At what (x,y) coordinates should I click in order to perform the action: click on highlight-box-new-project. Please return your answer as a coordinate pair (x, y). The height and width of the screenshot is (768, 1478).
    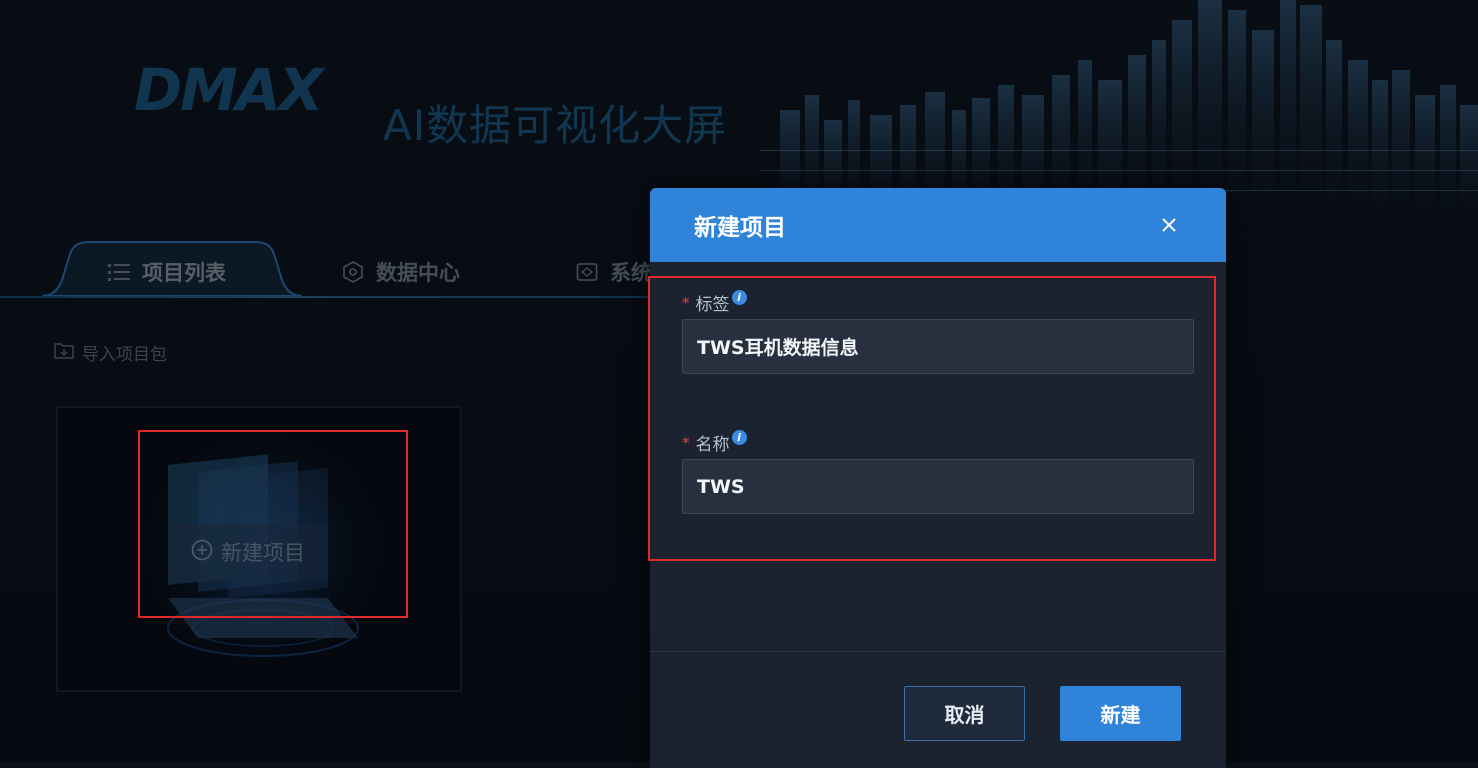
    Looking at the image, I should click on (273, 524).